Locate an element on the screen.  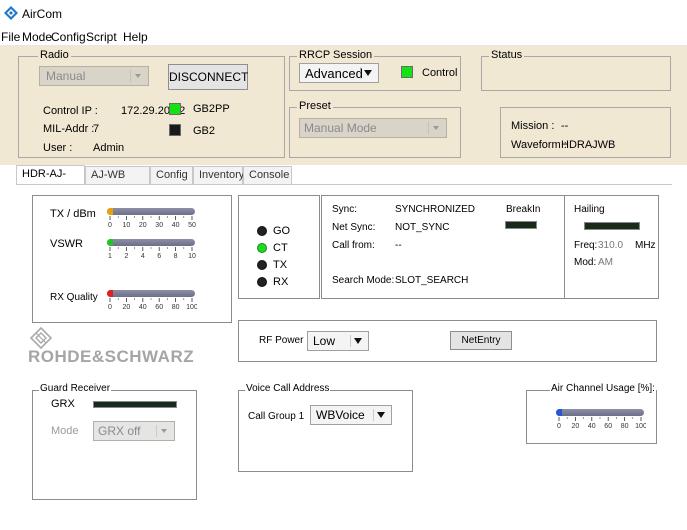
tx-indicator-label: TX is located at coordinates (280, 265).